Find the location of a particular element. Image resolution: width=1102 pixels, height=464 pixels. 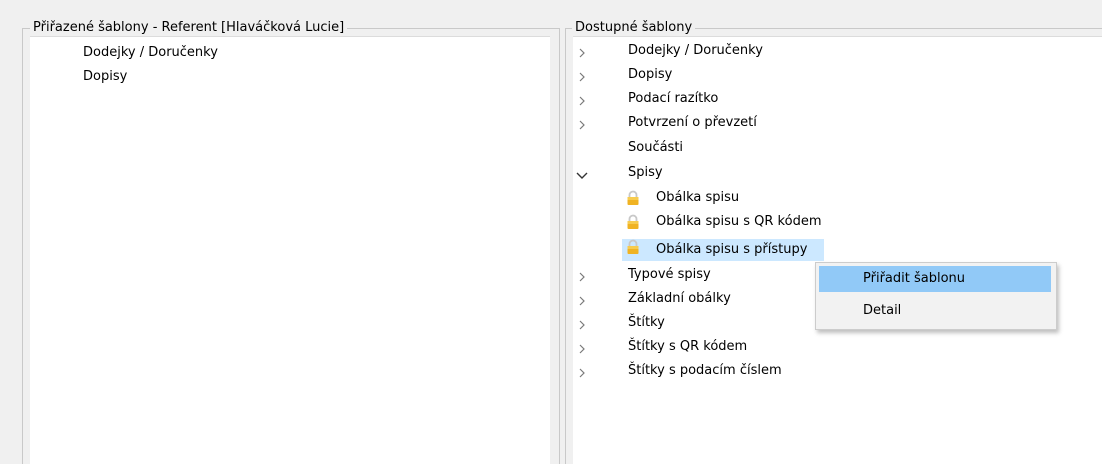

tree-item-spisy: Spisy is located at coordinates (645, 173).